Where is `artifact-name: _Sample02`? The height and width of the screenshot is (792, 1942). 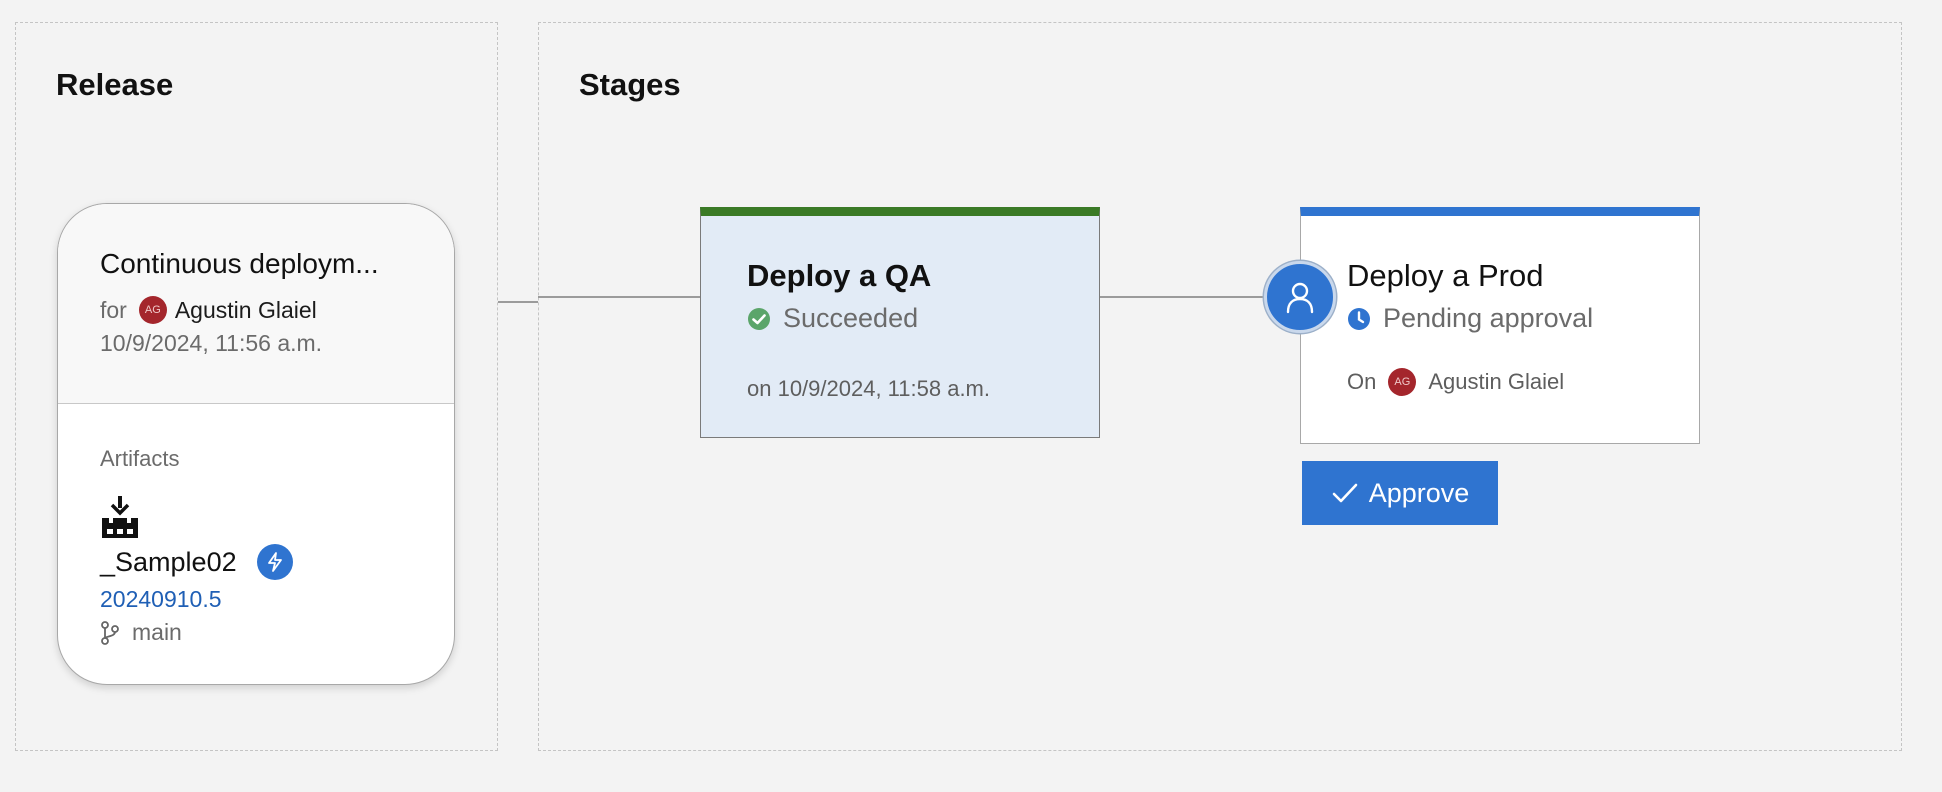 artifact-name: _Sample02 is located at coordinates (168, 561).